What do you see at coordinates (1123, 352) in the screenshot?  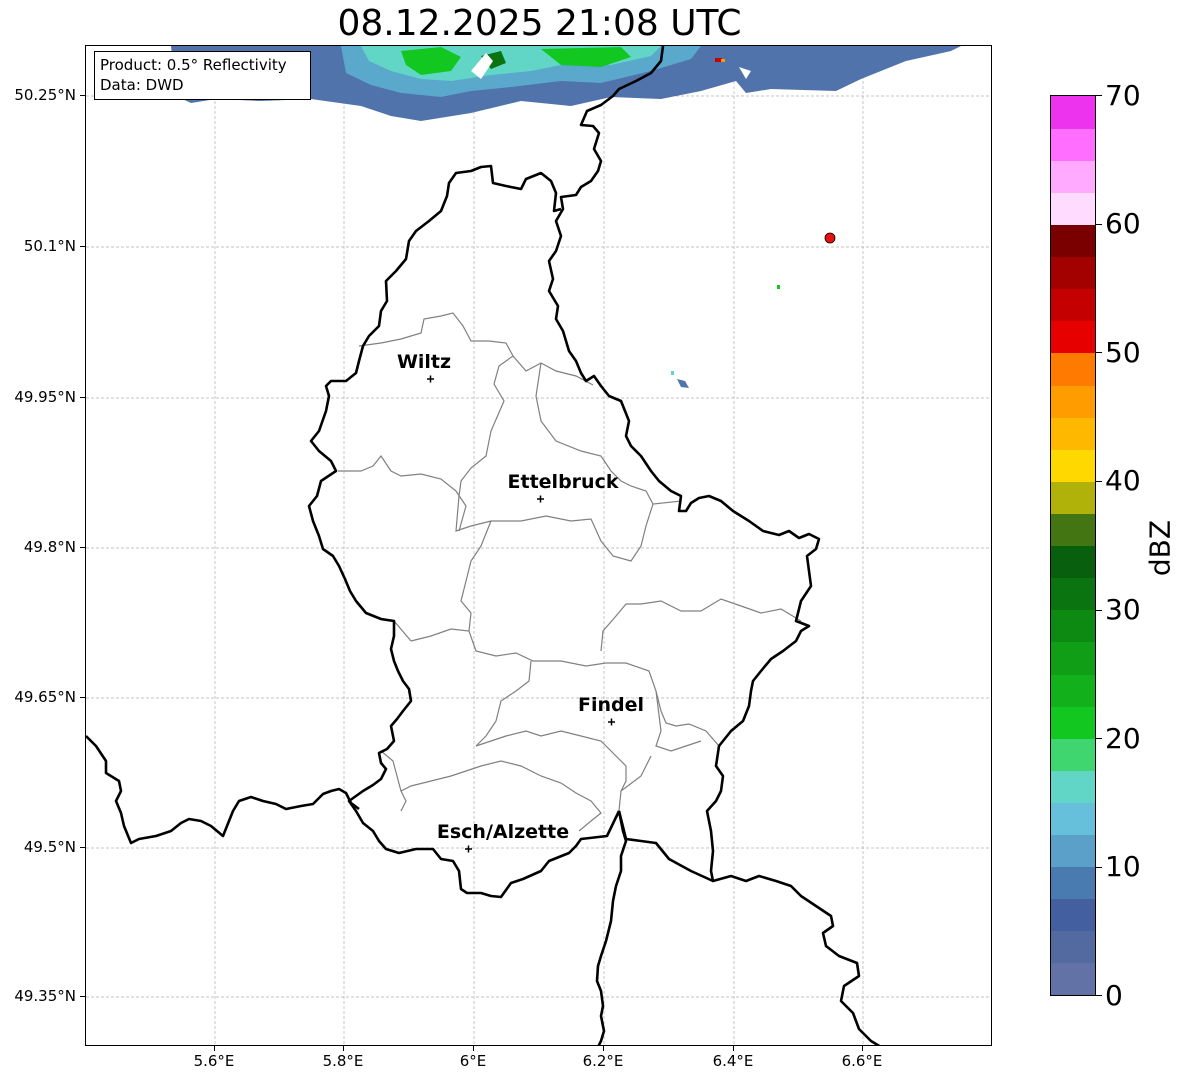 I see `colorbar-tick-label: 50` at bounding box center [1123, 352].